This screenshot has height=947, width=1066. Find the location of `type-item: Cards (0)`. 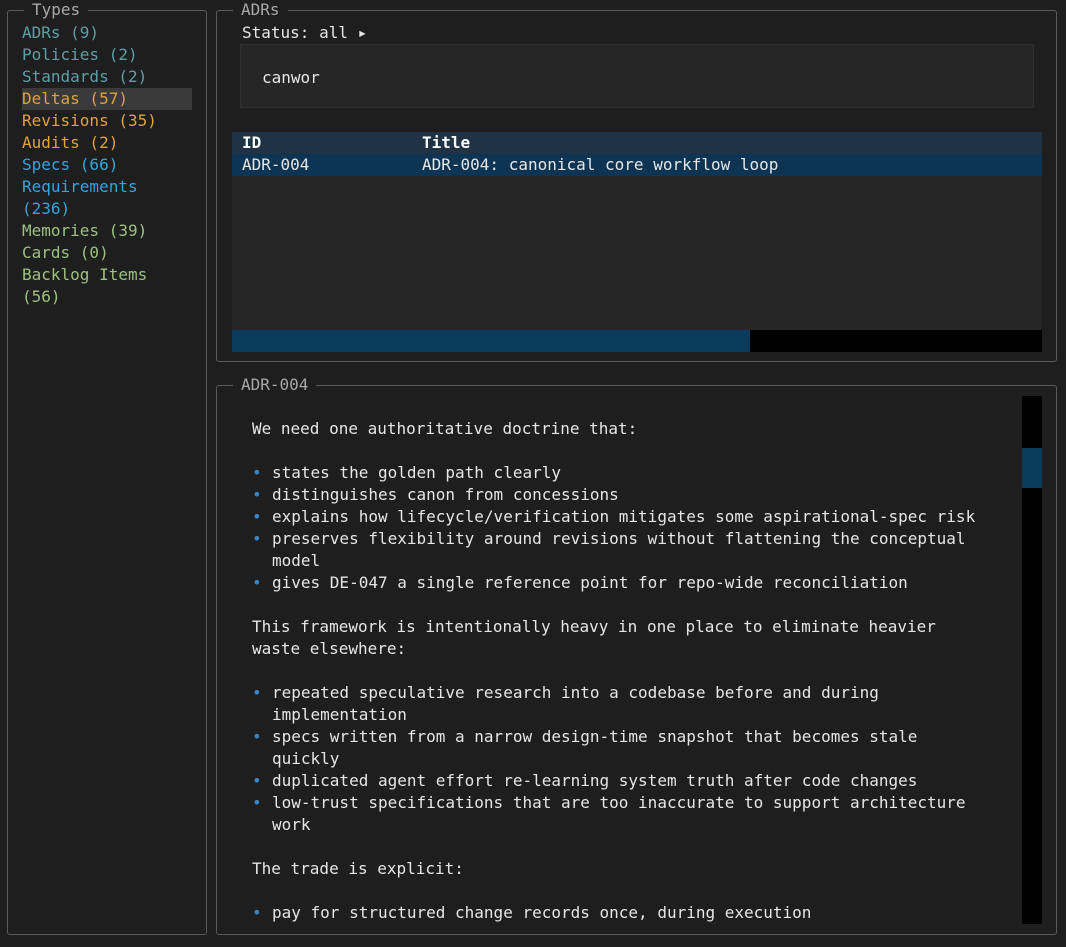

type-item: Cards (0) is located at coordinates (65, 253).